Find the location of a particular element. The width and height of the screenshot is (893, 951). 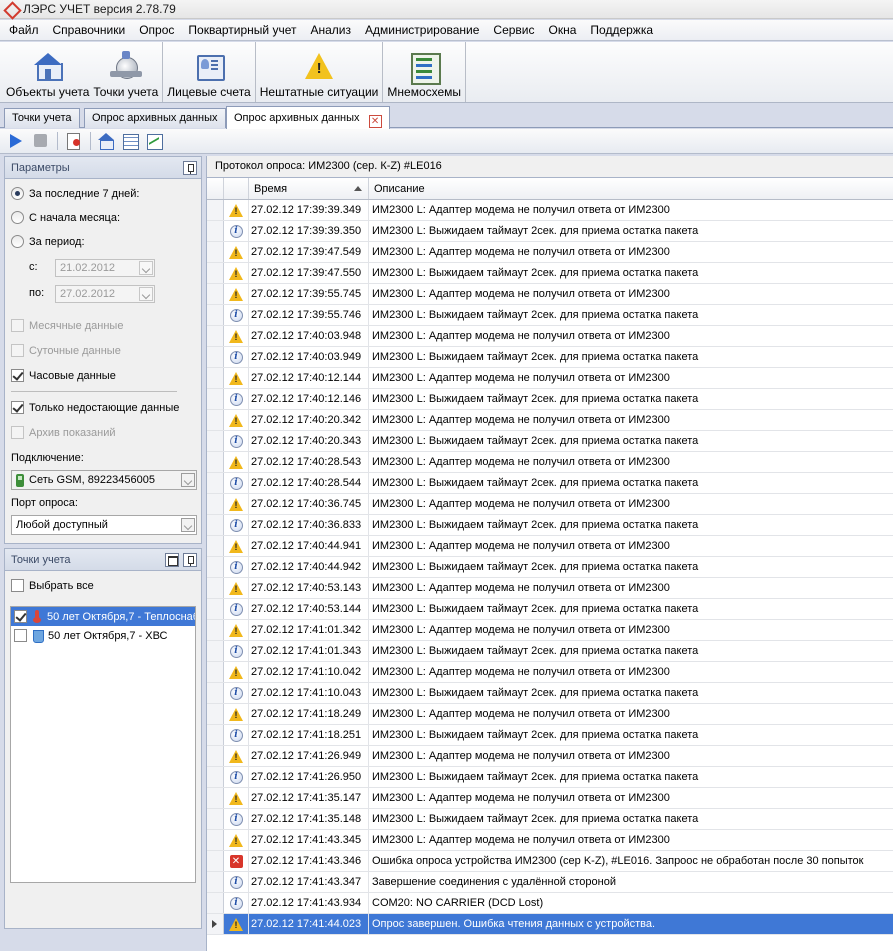

radio-last7: За последние 7 дней: is located at coordinates (75, 193).